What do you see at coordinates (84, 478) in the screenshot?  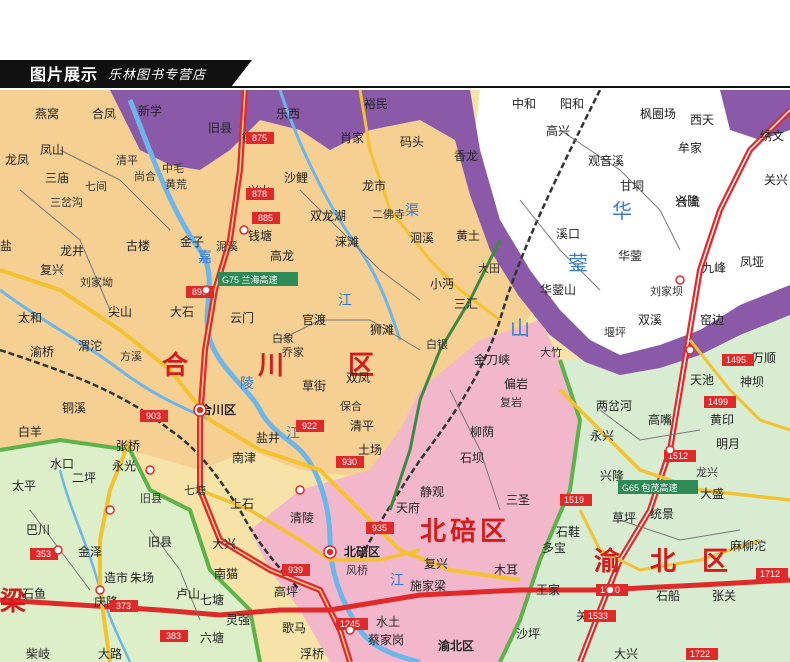 I see `place-erping: 二坪` at bounding box center [84, 478].